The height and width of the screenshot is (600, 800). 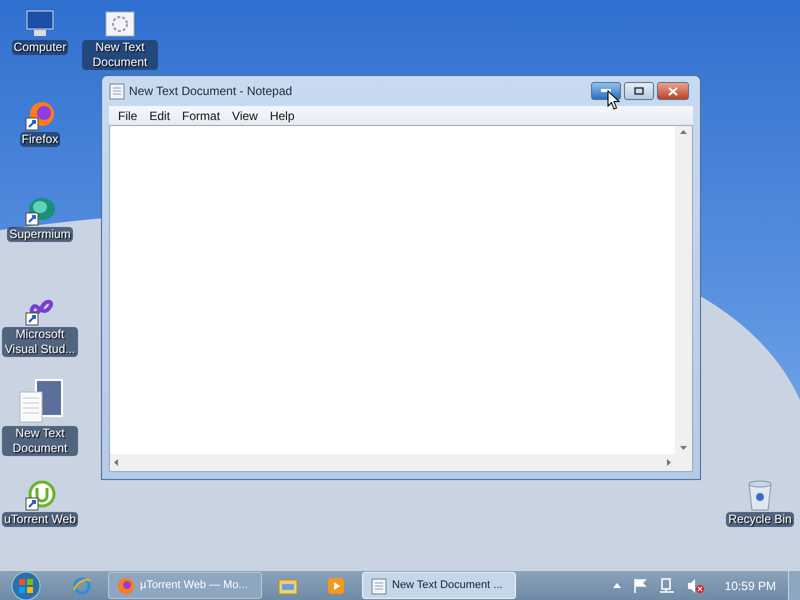 I want to click on maximize-icon, so click(x=639, y=91).